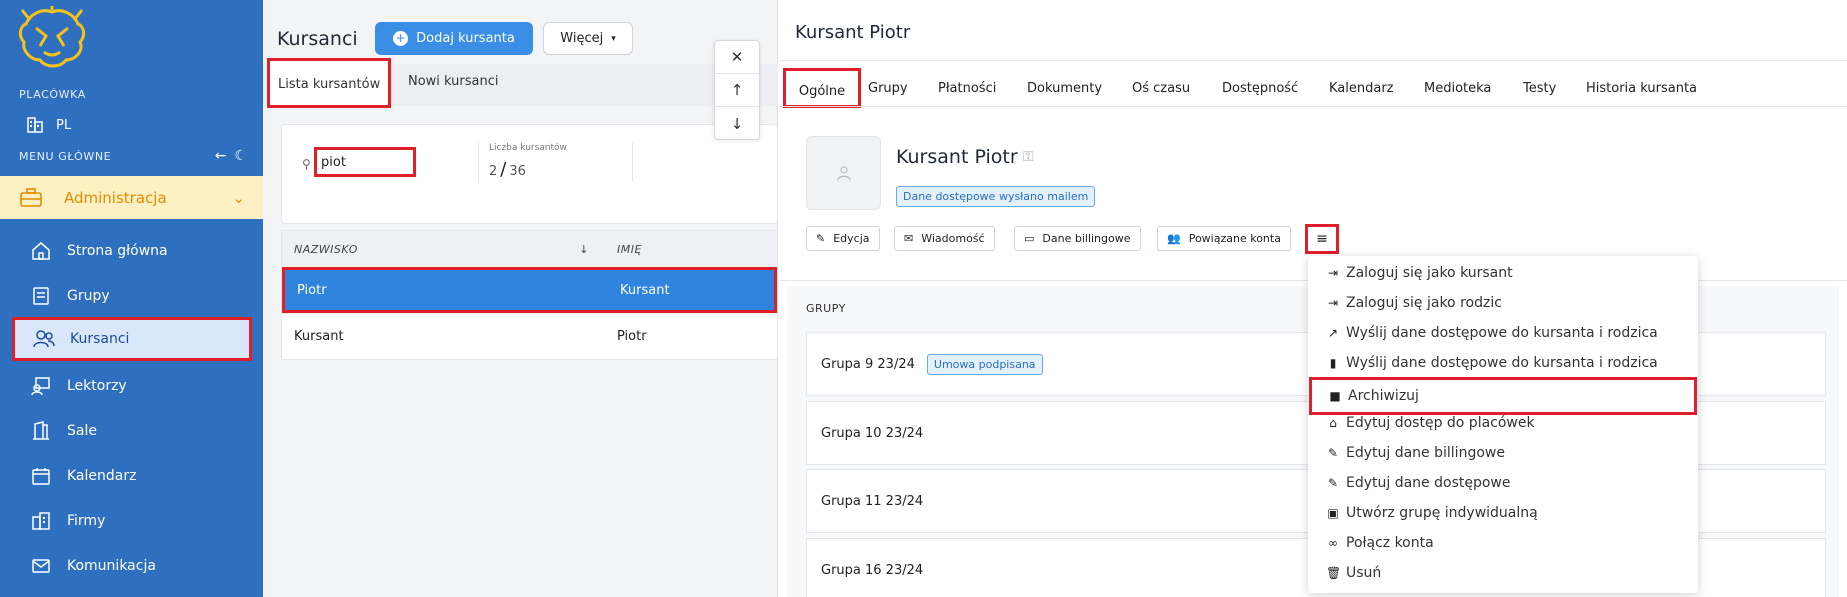 The image size is (1847, 597). What do you see at coordinates (1224, 238) in the screenshot?
I see `linked-accounts-button: 👥 Powiązane konta` at bounding box center [1224, 238].